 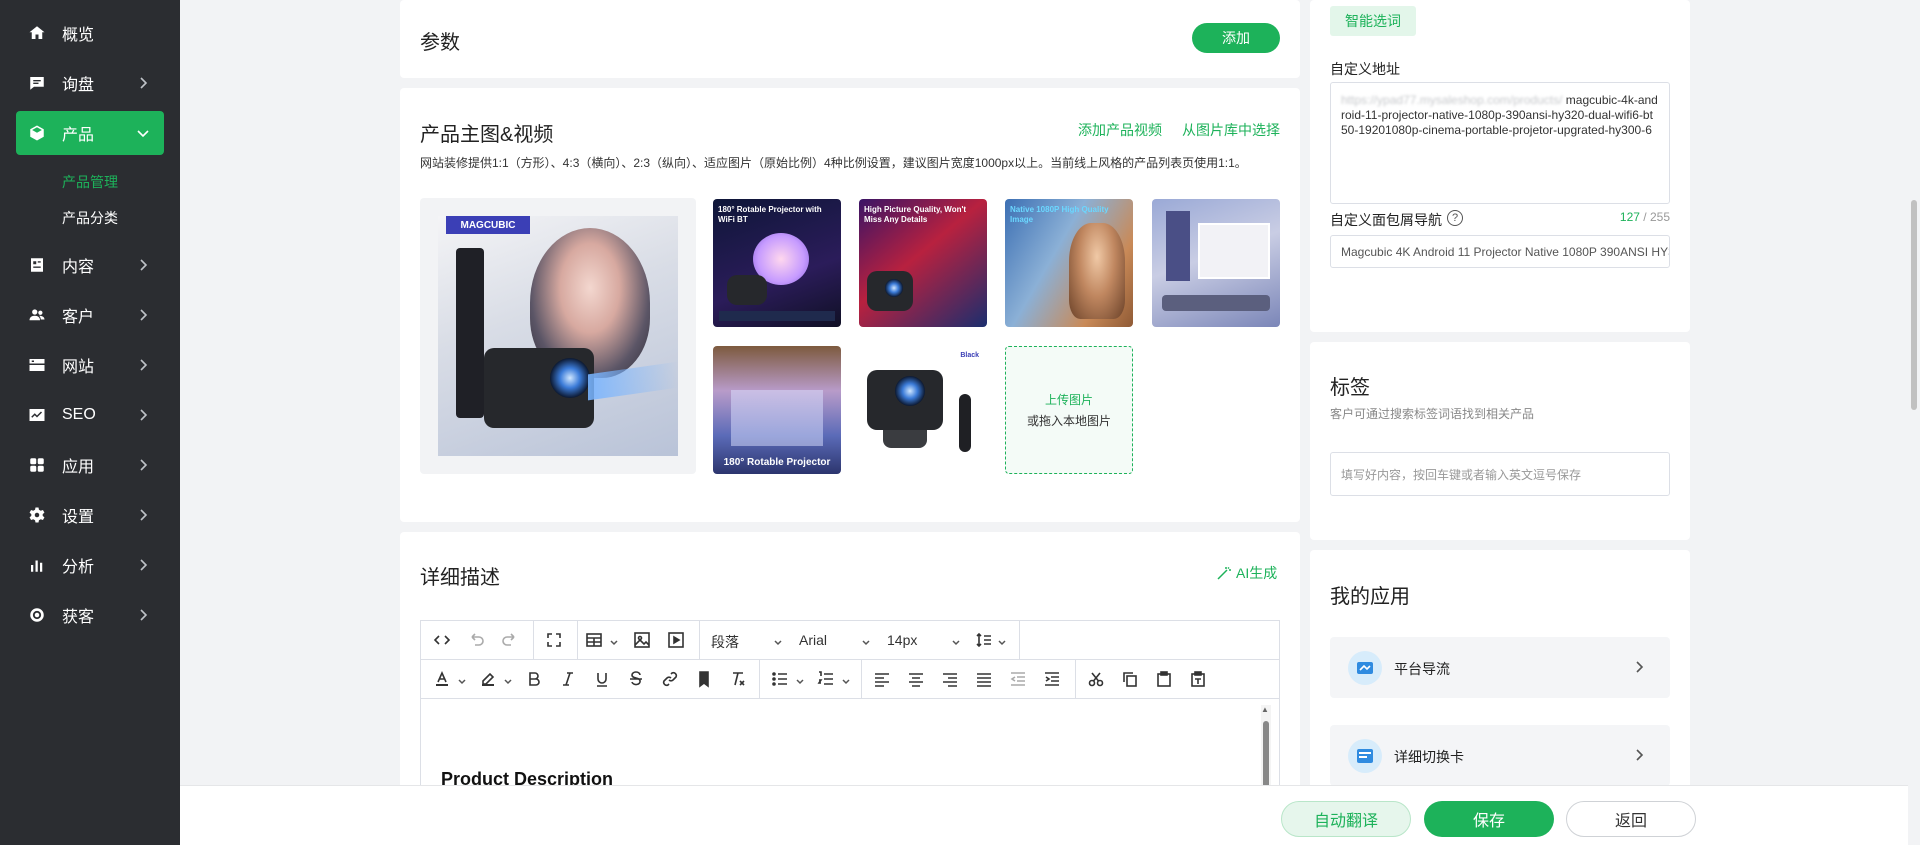 I want to click on editor-toolbar-row-1: 段落 Arial 14px, so click(x=850, y=640).